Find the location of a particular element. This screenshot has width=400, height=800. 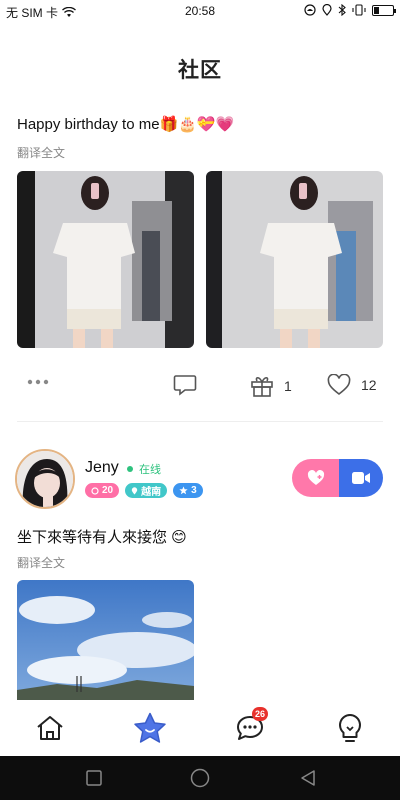

user-avatar is located at coordinates (45, 479).